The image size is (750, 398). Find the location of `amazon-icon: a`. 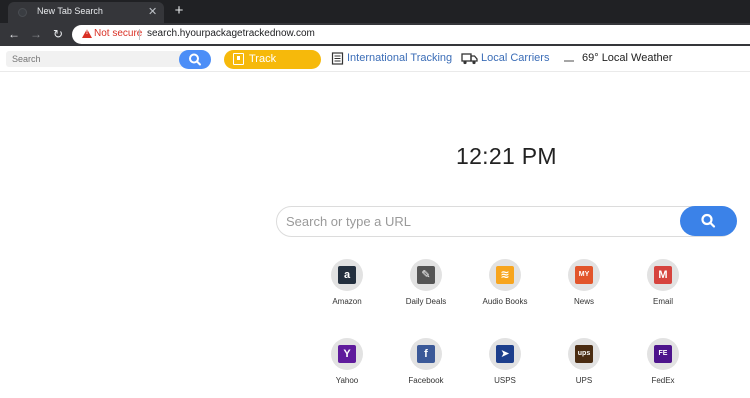

amazon-icon: a is located at coordinates (347, 275).